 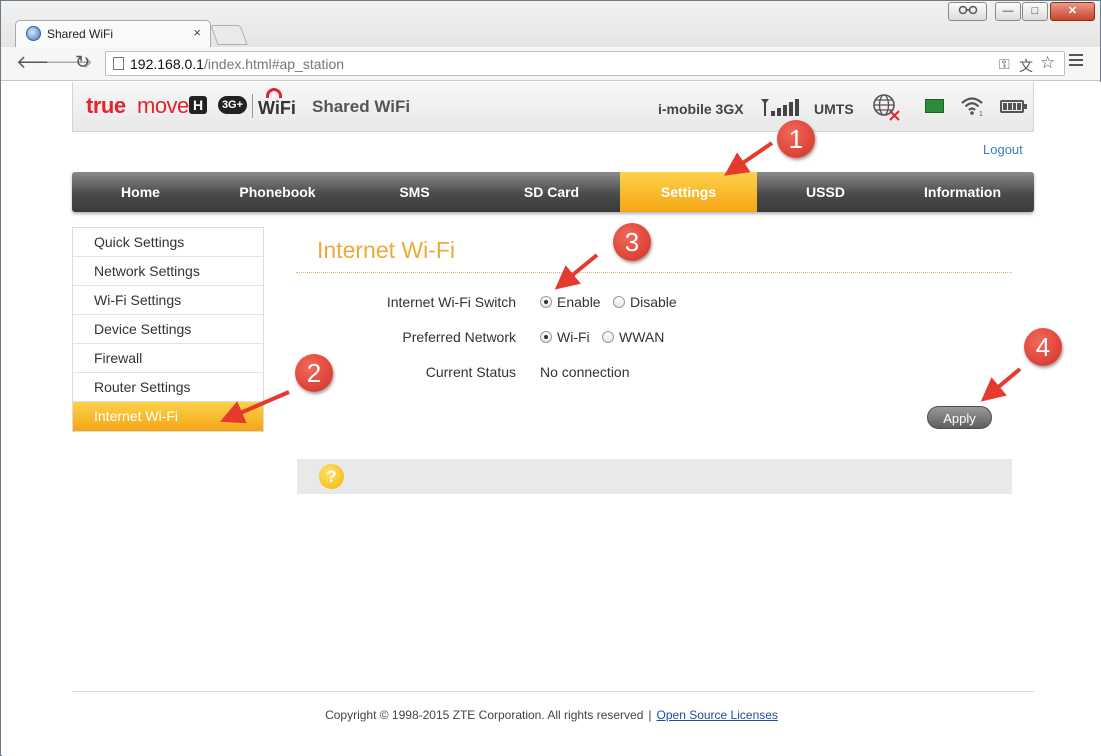 I want to click on network-type: UMTS, so click(x=834, y=109).